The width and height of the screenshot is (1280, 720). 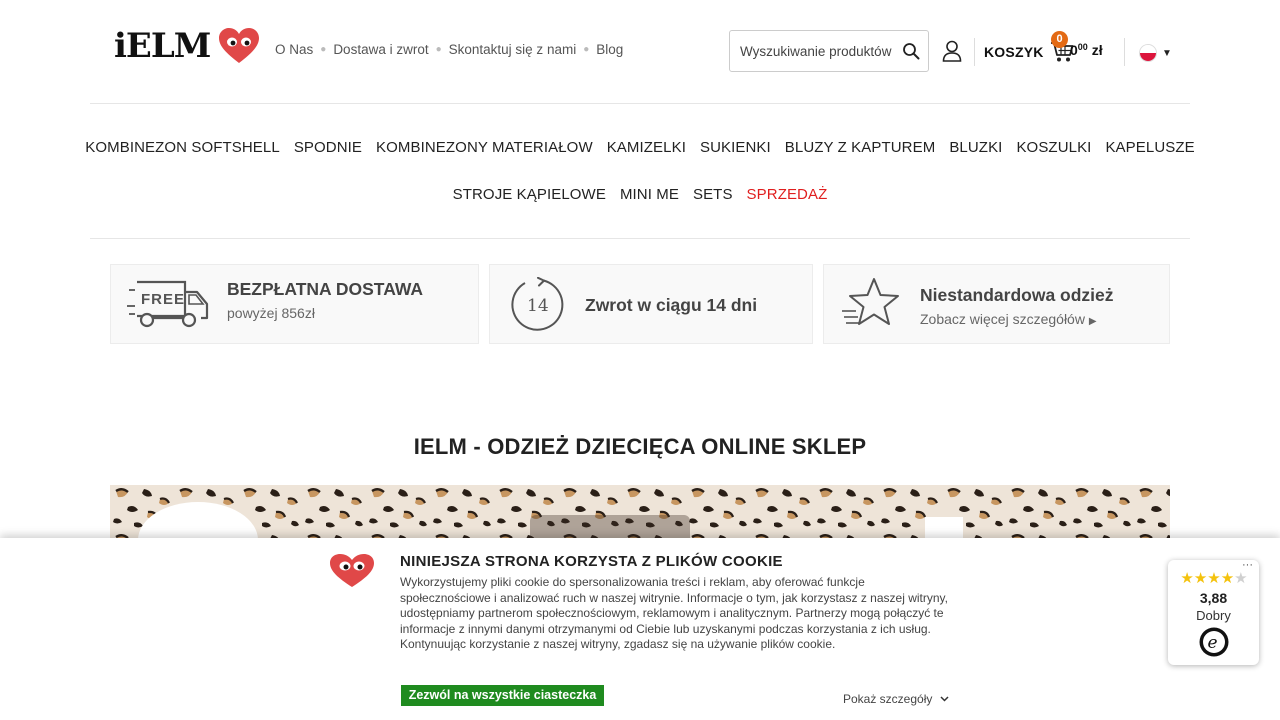 I want to click on cart-count-badge: 0, so click(x=1059, y=39).